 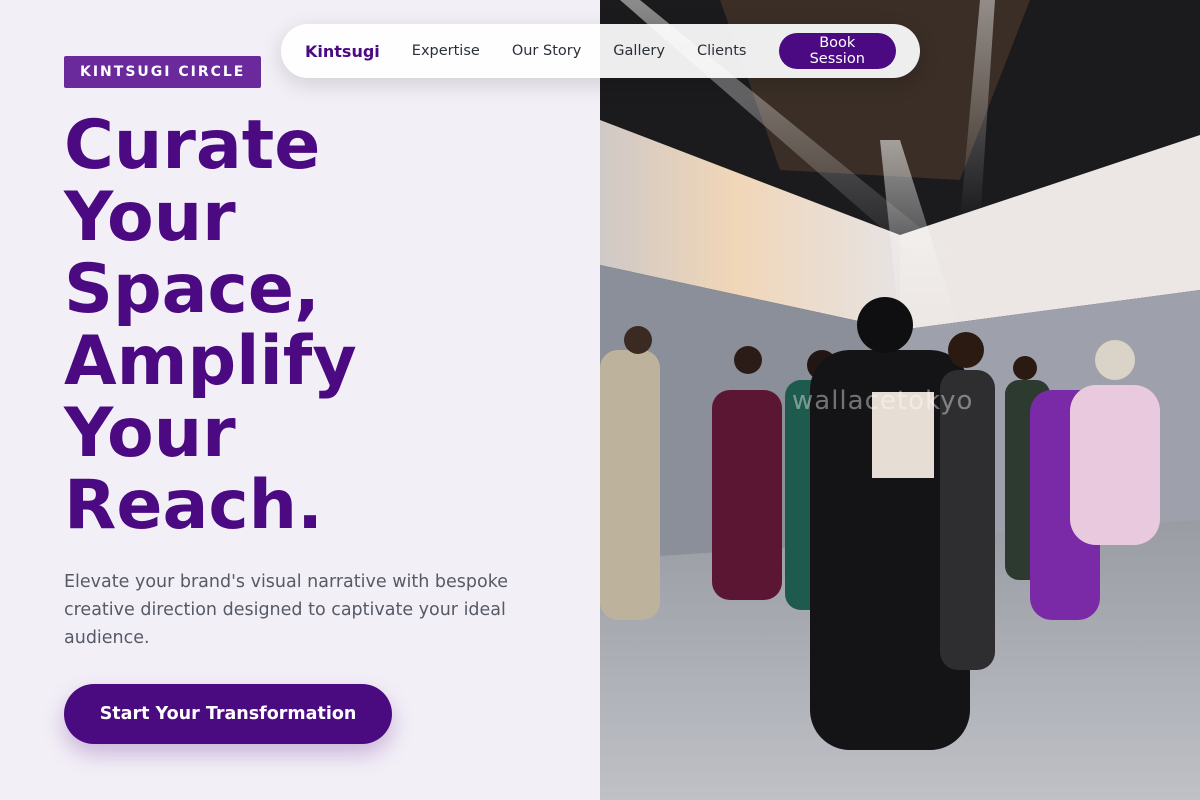 I want to click on headline-line: Amplify, so click(x=210, y=361).